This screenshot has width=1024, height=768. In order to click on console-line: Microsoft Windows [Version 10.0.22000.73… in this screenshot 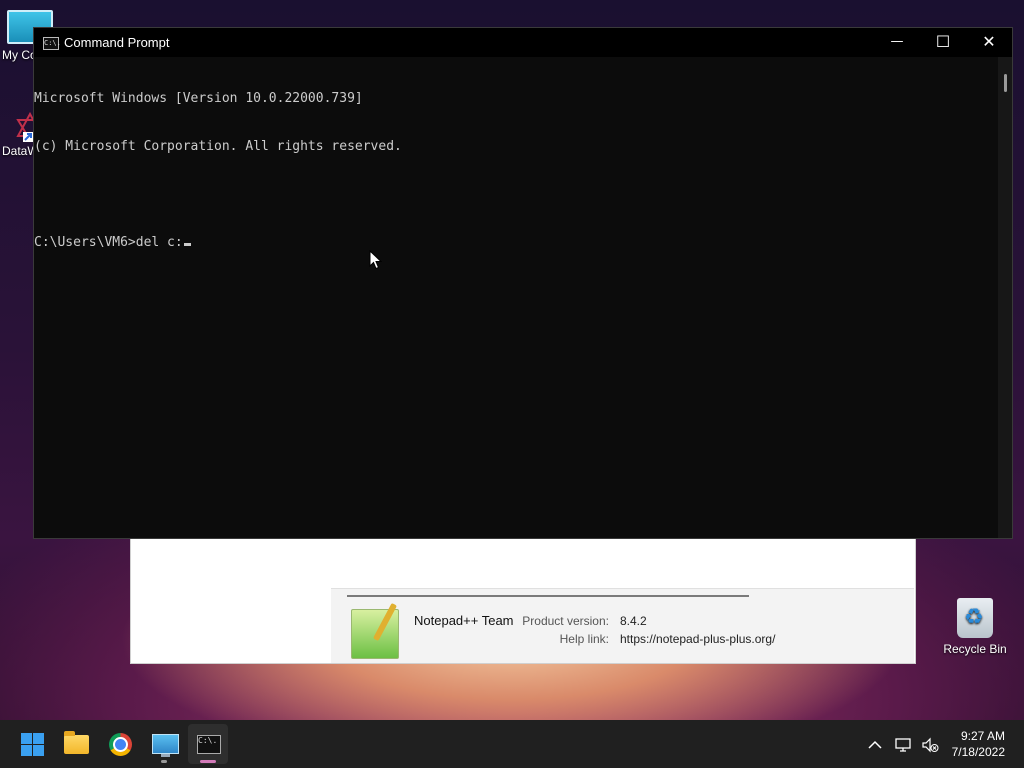, I will do `click(198, 98)`.